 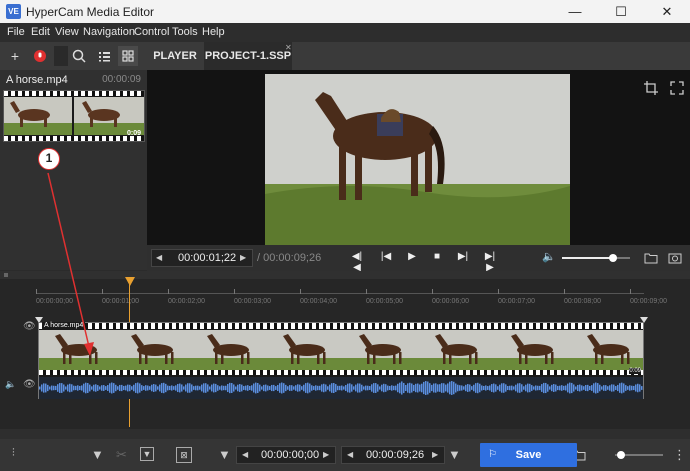 I want to click on save-button: ⚐ Save, so click(x=528, y=455).